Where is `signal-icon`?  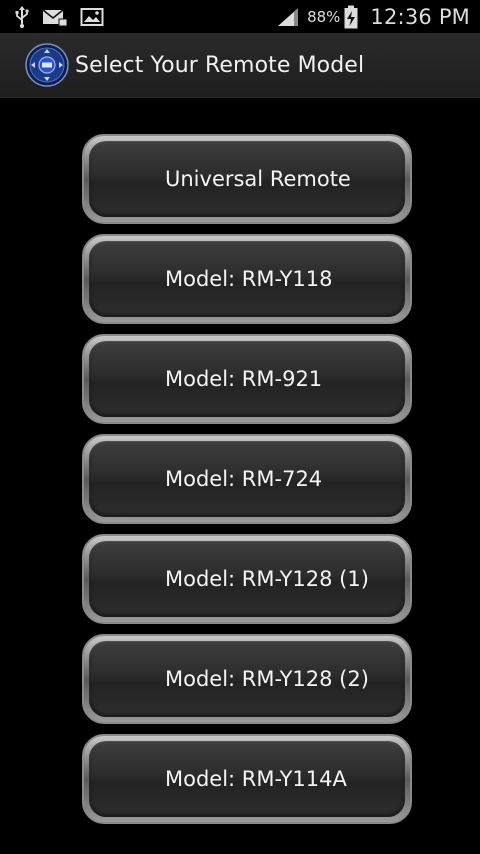
signal-icon is located at coordinates (288, 17).